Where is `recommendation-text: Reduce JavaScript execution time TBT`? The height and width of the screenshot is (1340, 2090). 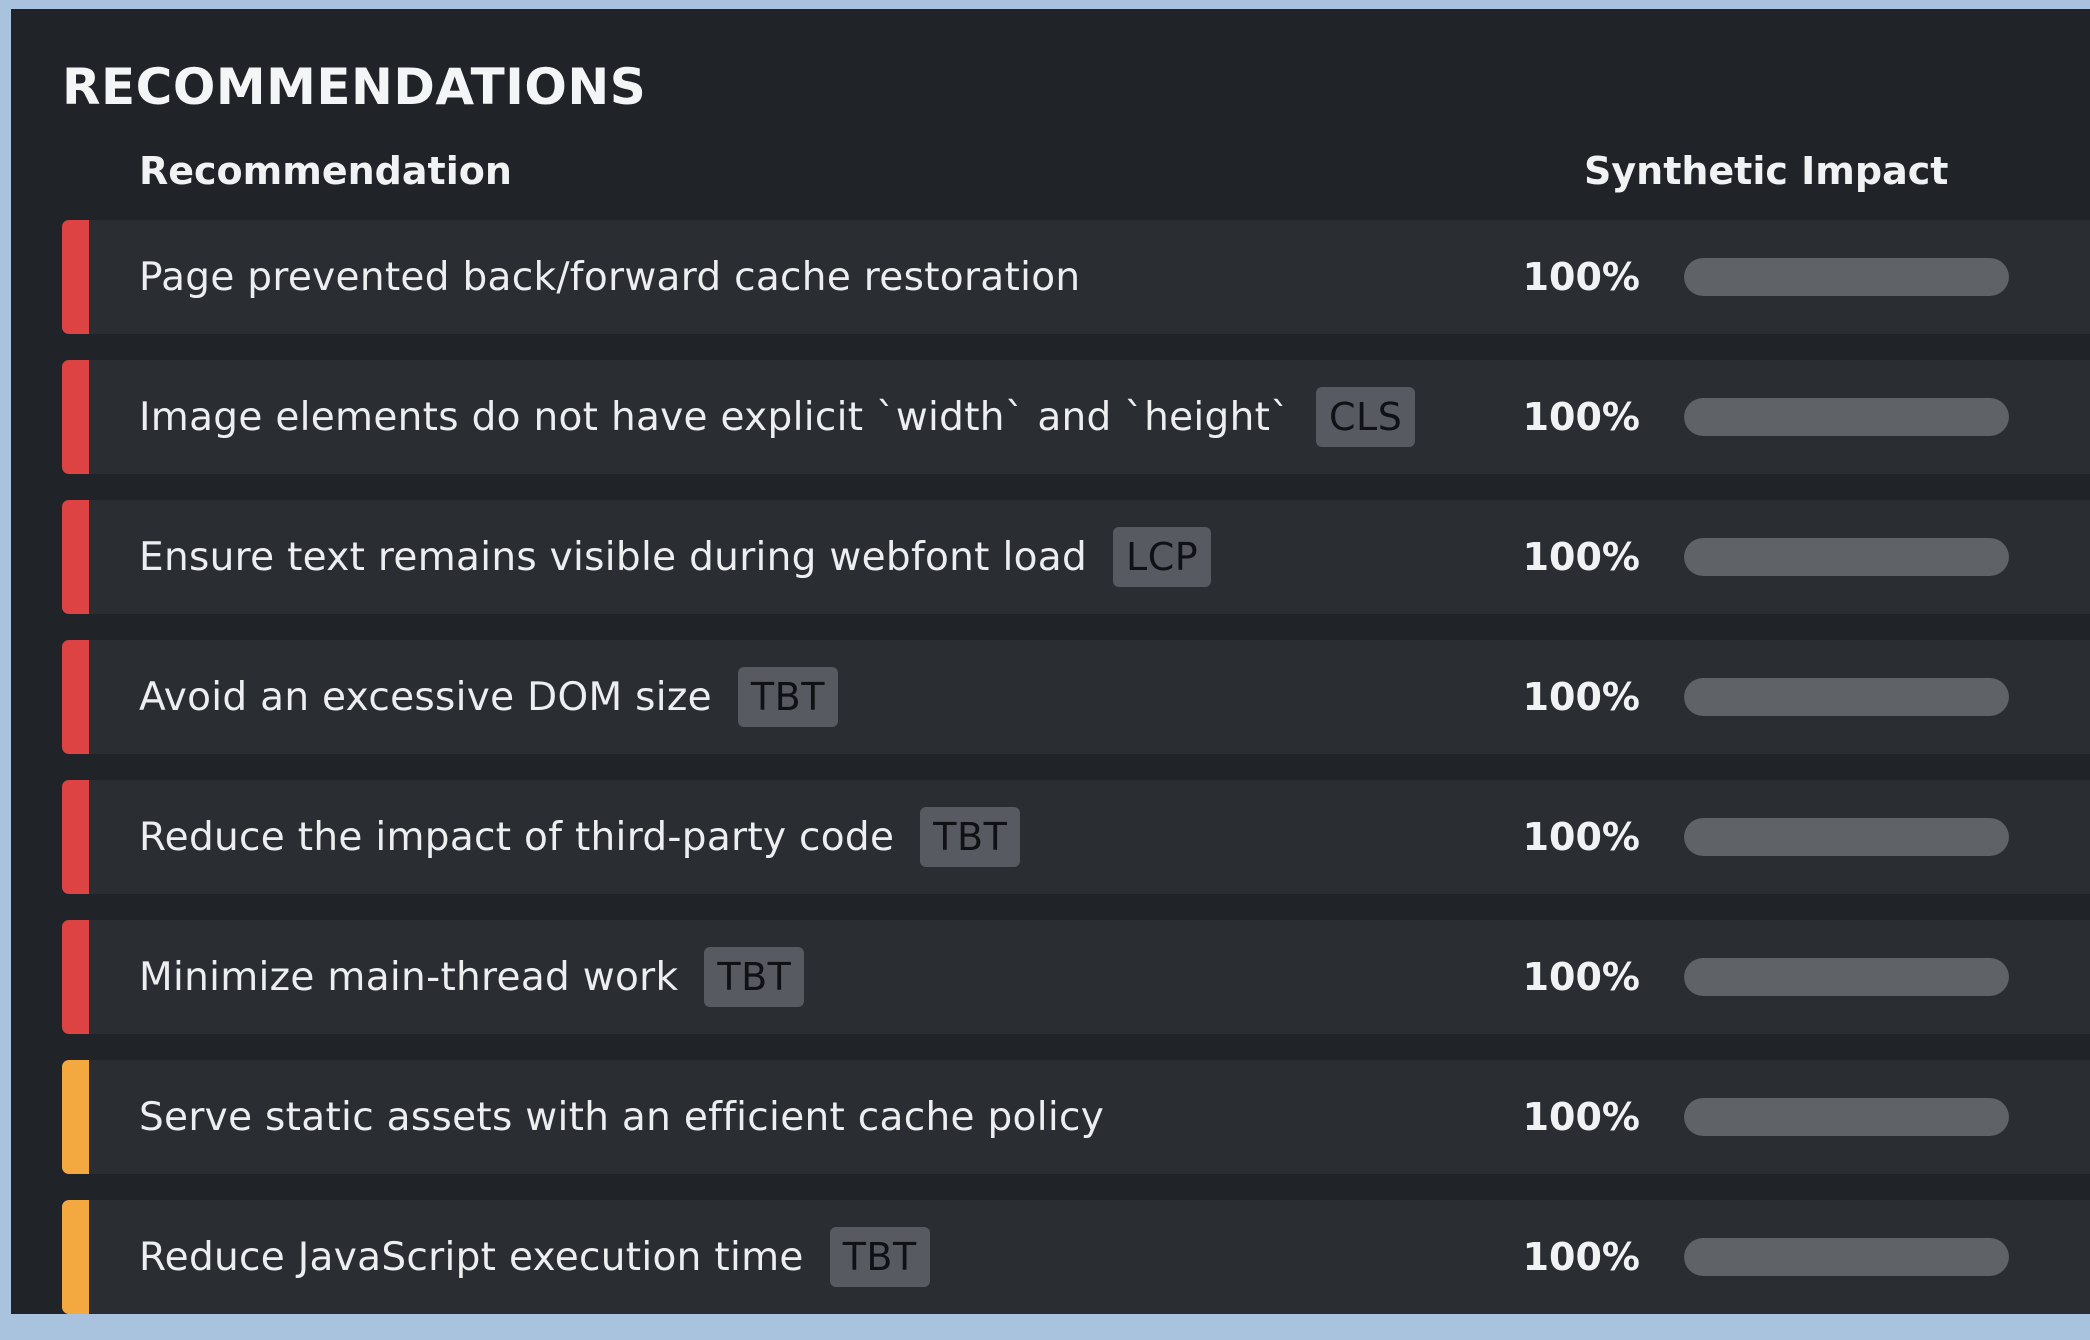
recommendation-text: Reduce JavaScript execution time TBT is located at coordinates (534, 1257).